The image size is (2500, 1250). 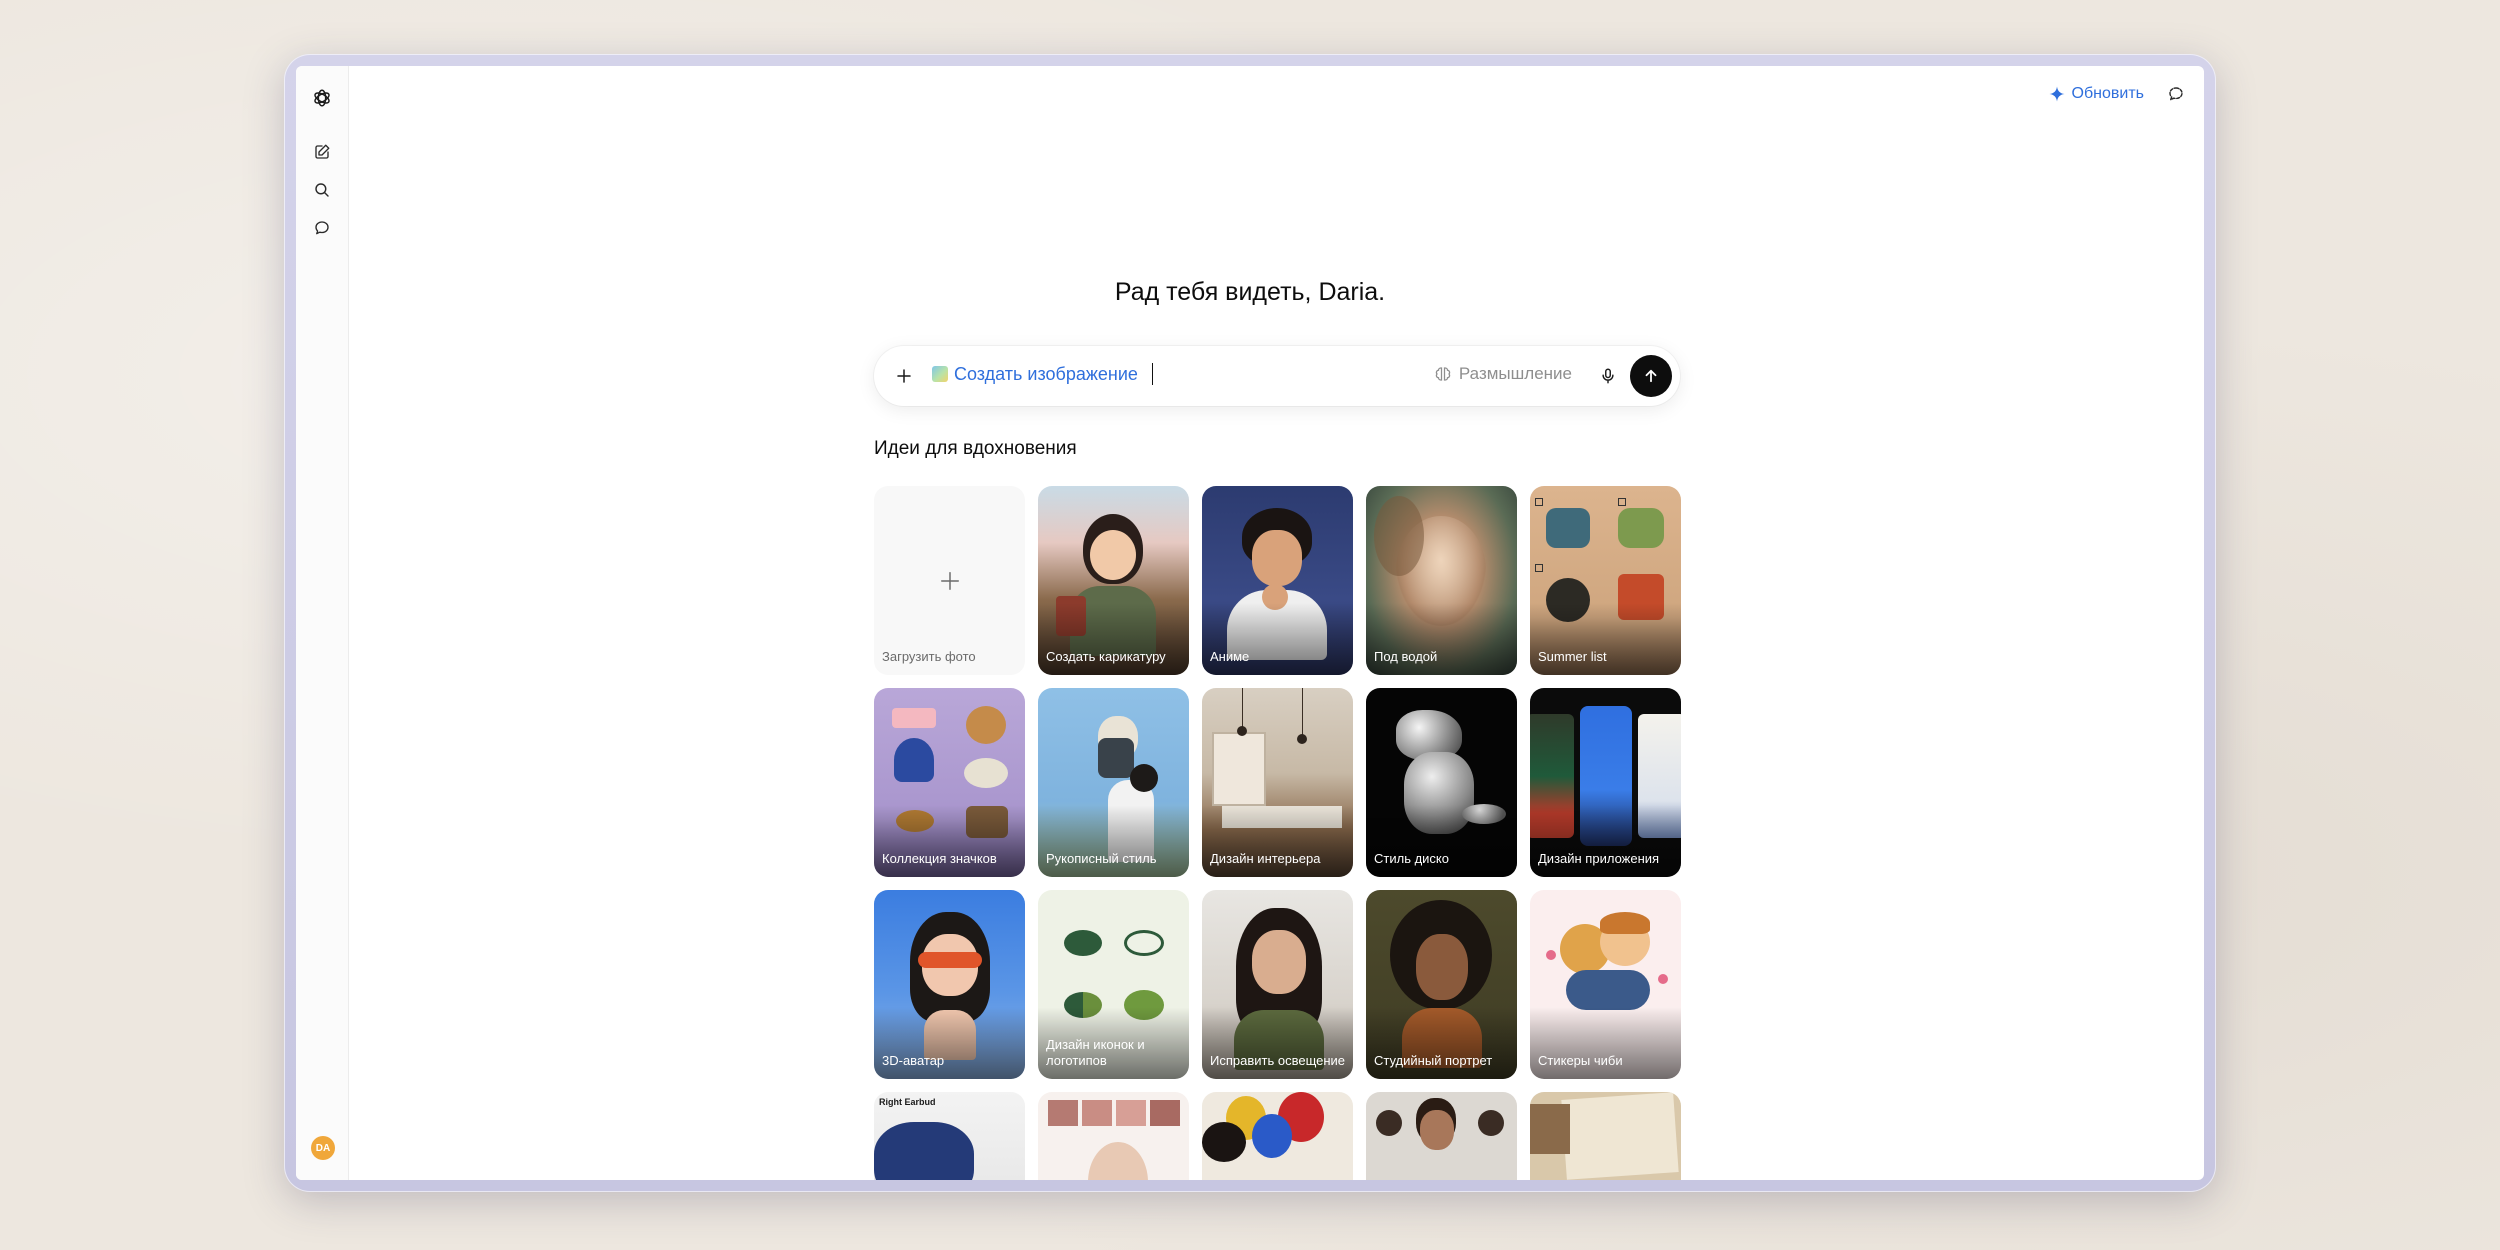 I want to click on card-label: Аниме, so click(x=1230, y=656).